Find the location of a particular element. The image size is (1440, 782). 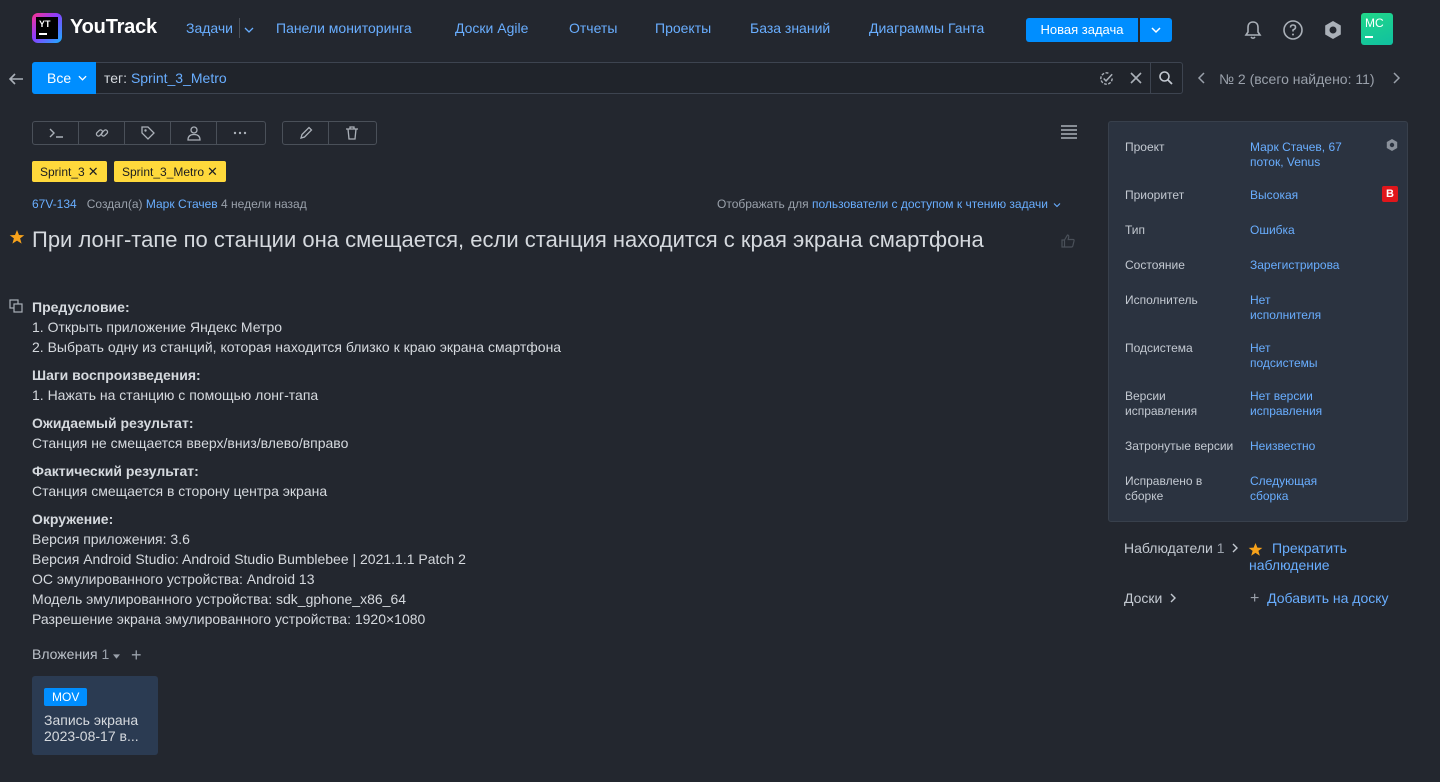

tag-sprint-3-metro: Sprint_3_Metro ✕ is located at coordinates (170, 171).